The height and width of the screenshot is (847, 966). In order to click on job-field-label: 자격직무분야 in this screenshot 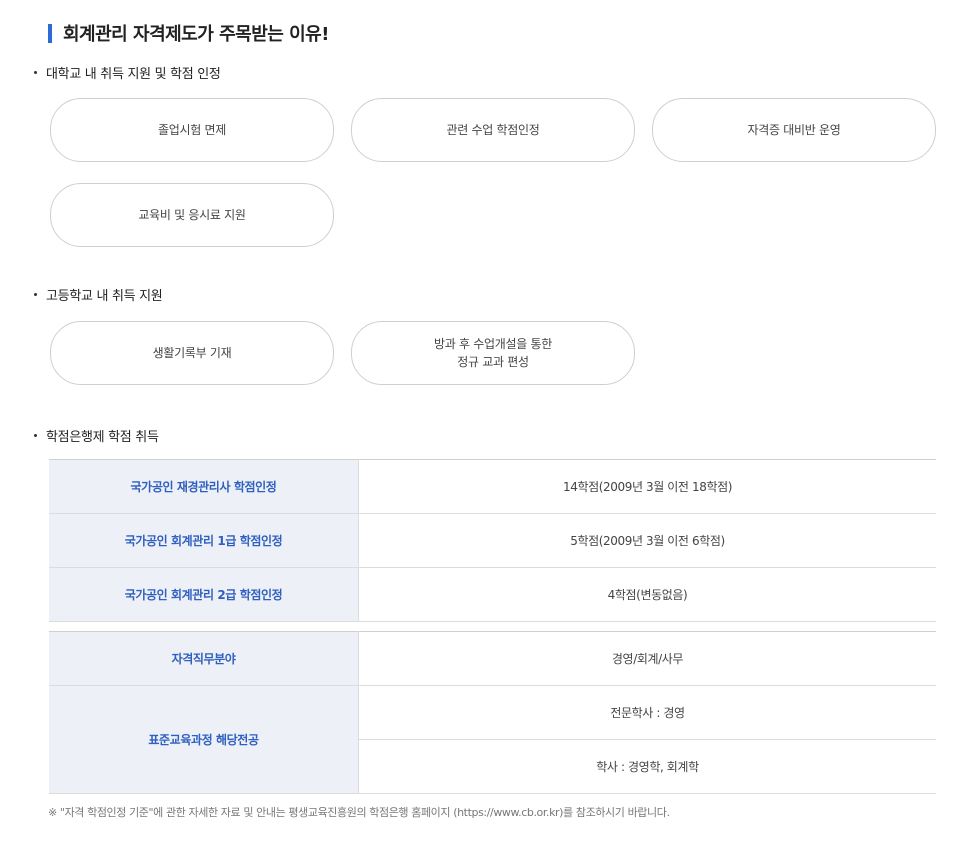, I will do `click(204, 658)`.